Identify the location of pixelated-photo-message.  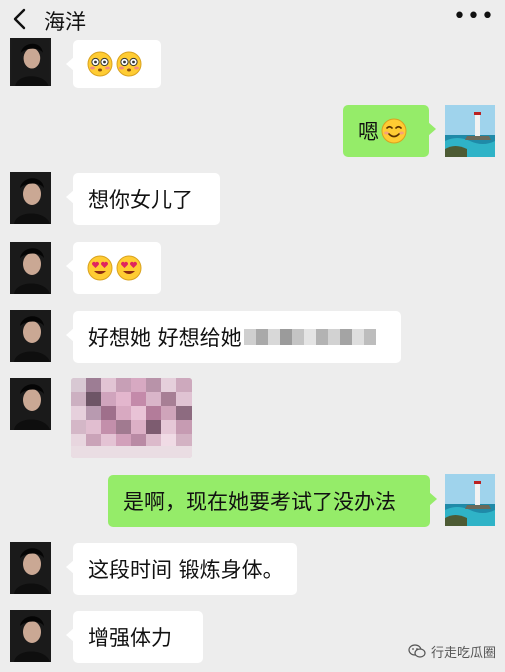
(131, 418).